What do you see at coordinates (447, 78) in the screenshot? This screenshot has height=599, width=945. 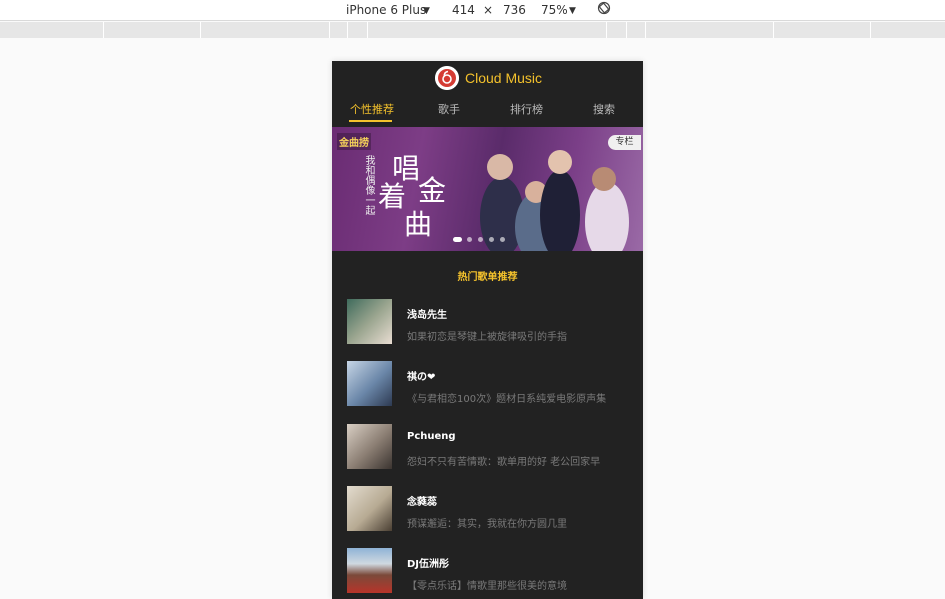 I see `netease-music-logo` at bounding box center [447, 78].